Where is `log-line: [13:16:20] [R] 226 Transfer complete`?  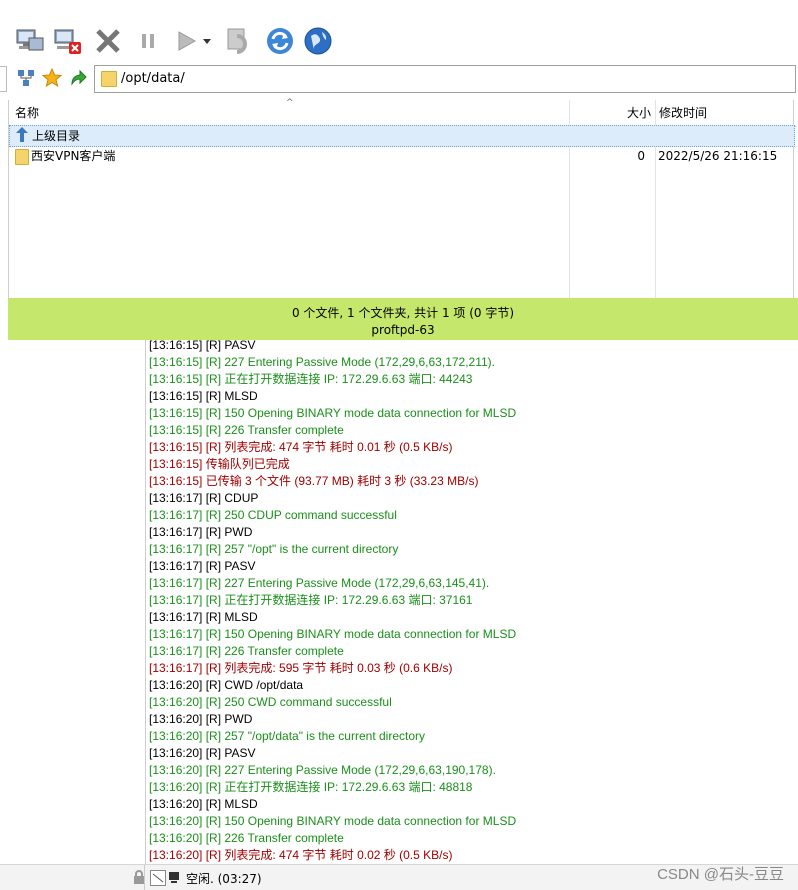 log-line: [13:16:20] [R] 226 Transfer complete is located at coordinates (246, 838).